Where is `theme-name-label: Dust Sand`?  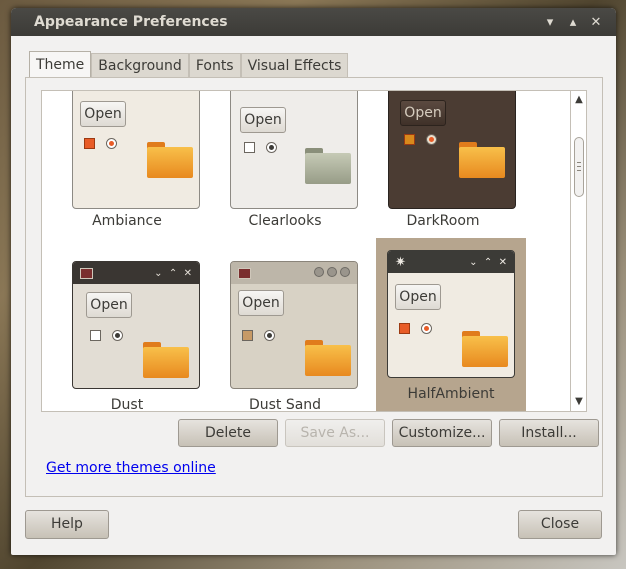 theme-name-label: Dust Sand is located at coordinates (285, 404).